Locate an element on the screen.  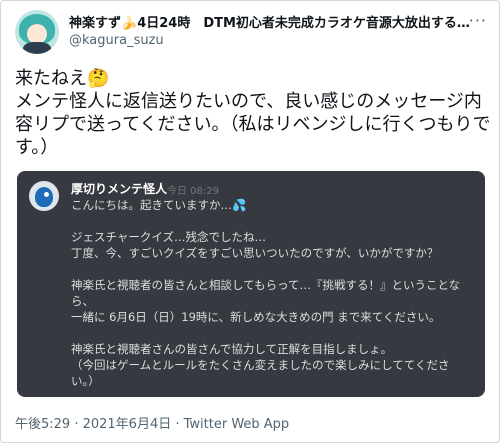
avatar is located at coordinates (37, 32).